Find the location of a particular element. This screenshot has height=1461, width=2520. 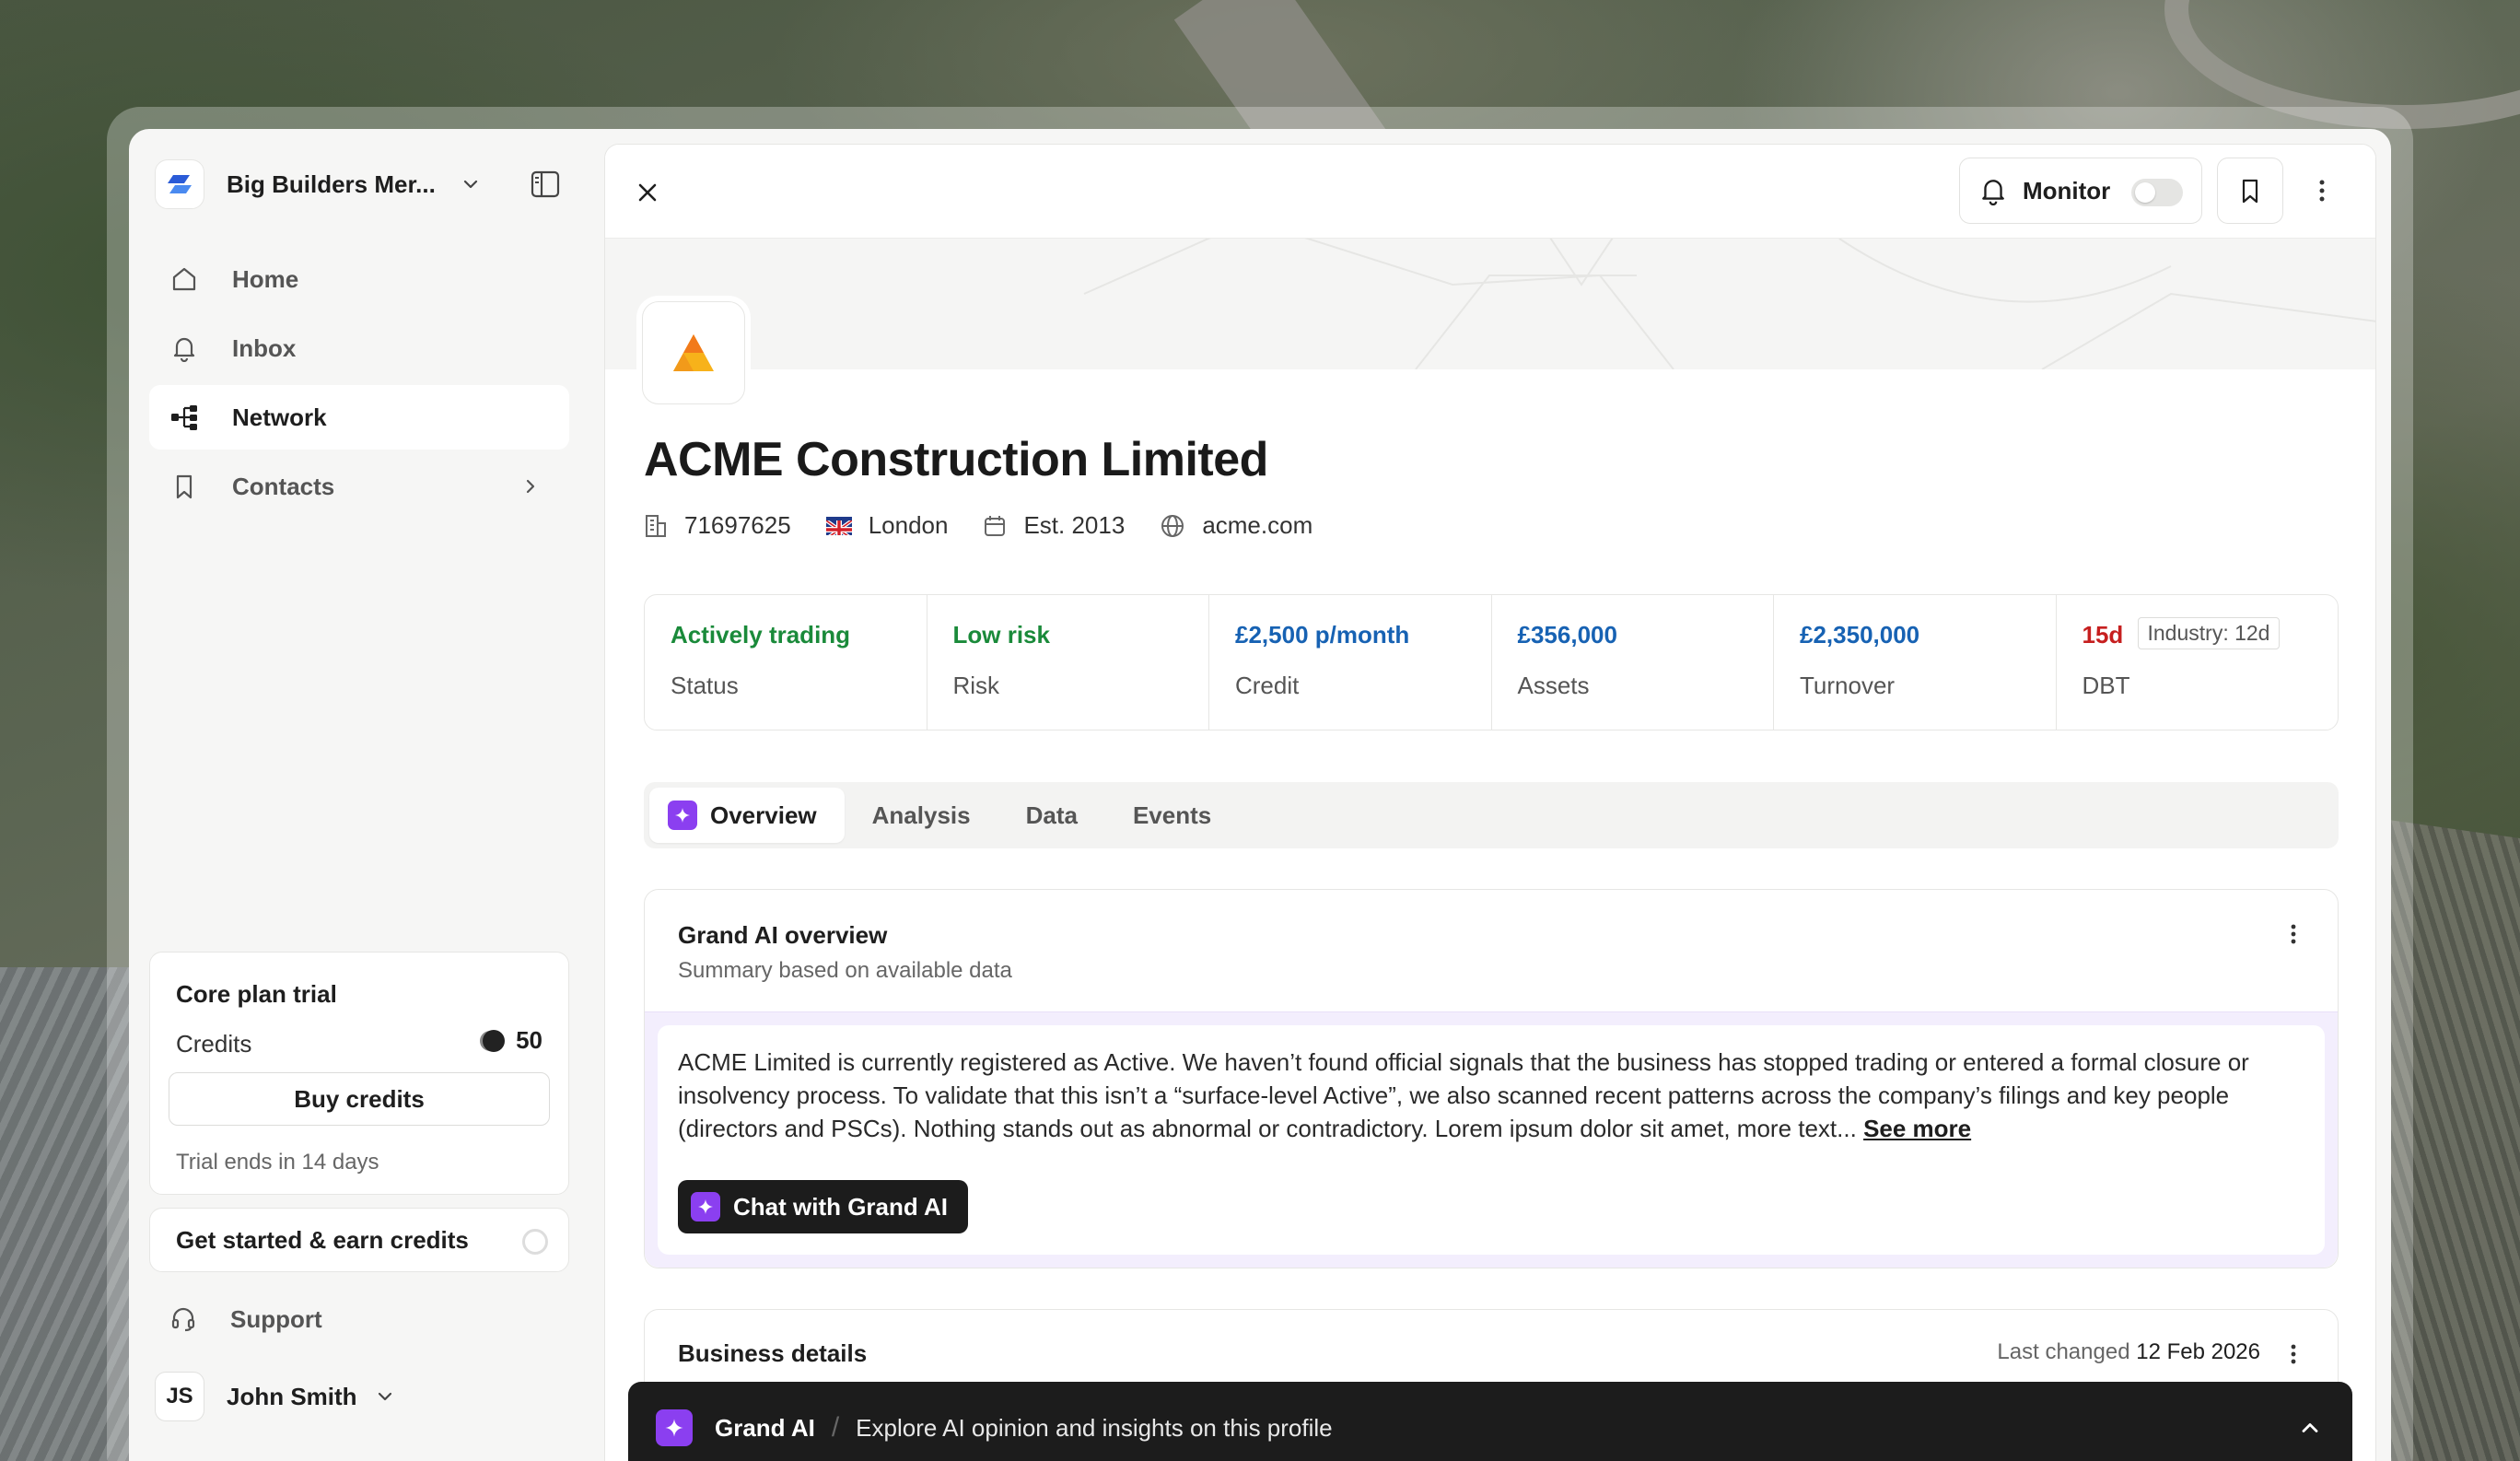

company-website: acme.com is located at coordinates (1236, 525).